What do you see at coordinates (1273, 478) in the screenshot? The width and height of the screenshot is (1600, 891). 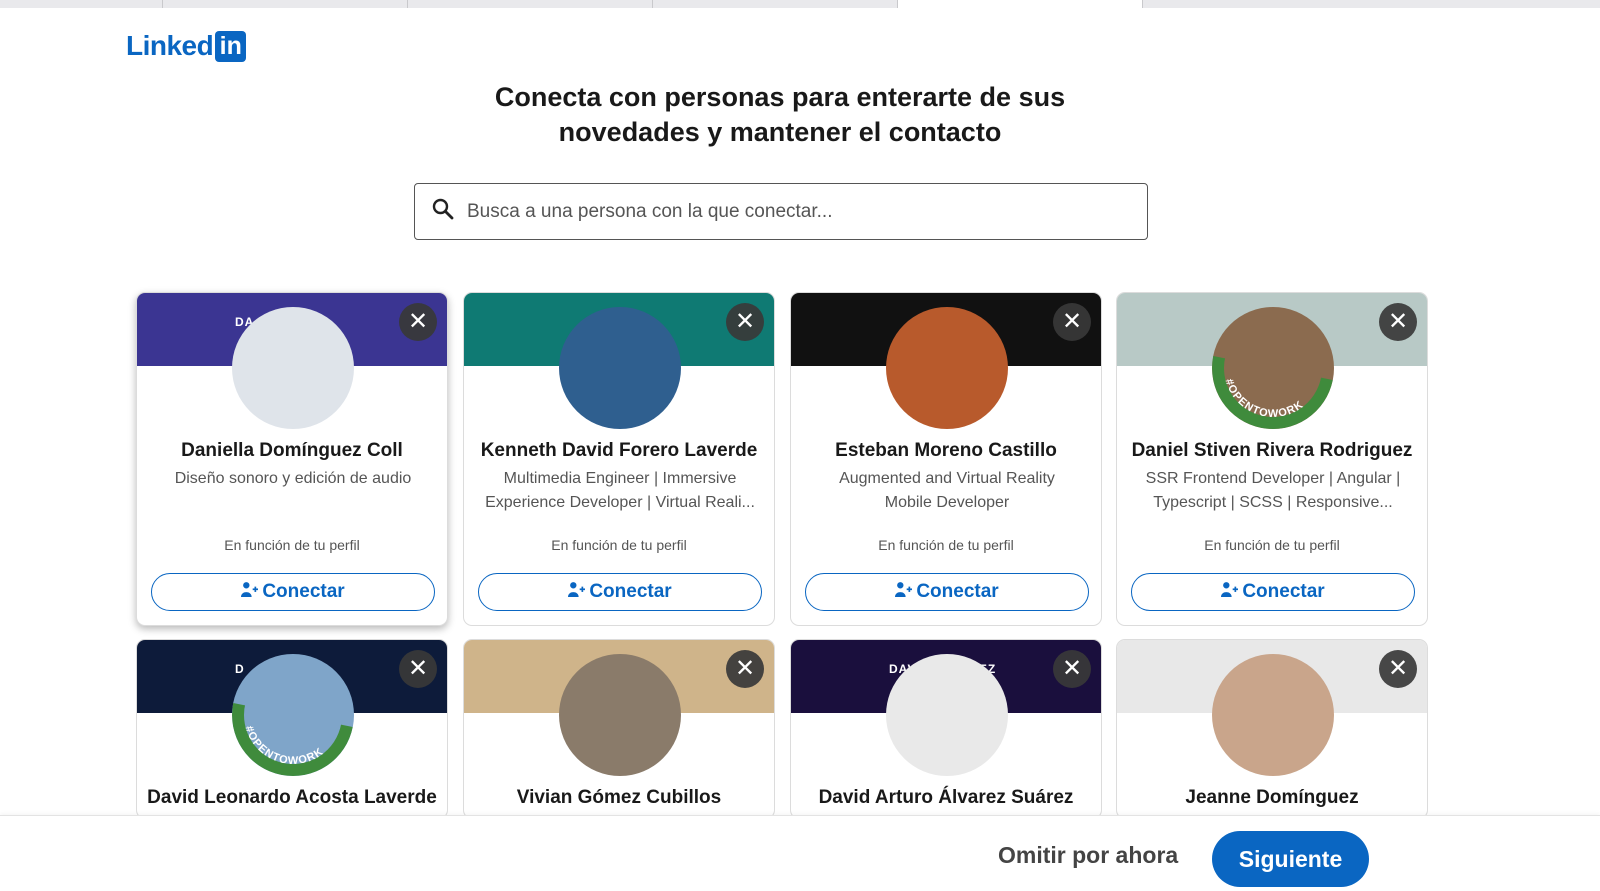 I see `headline-line-1: SSR Frontend Developer | Angular |` at bounding box center [1273, 478].